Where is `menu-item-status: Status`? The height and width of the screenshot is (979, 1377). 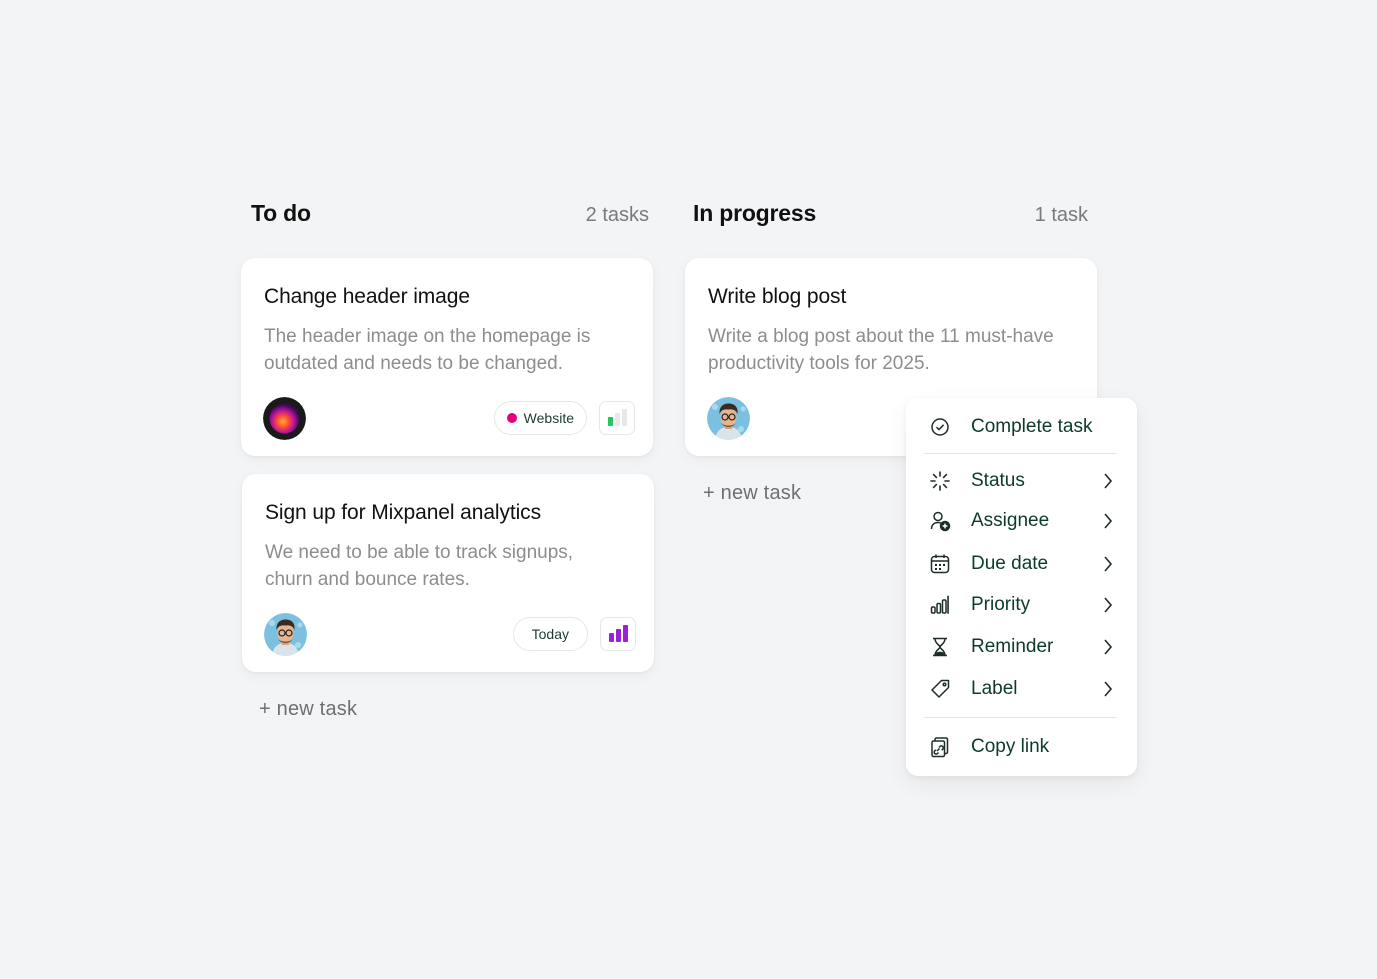 menu-item-status: Status is located at coordinates (1021, 481).